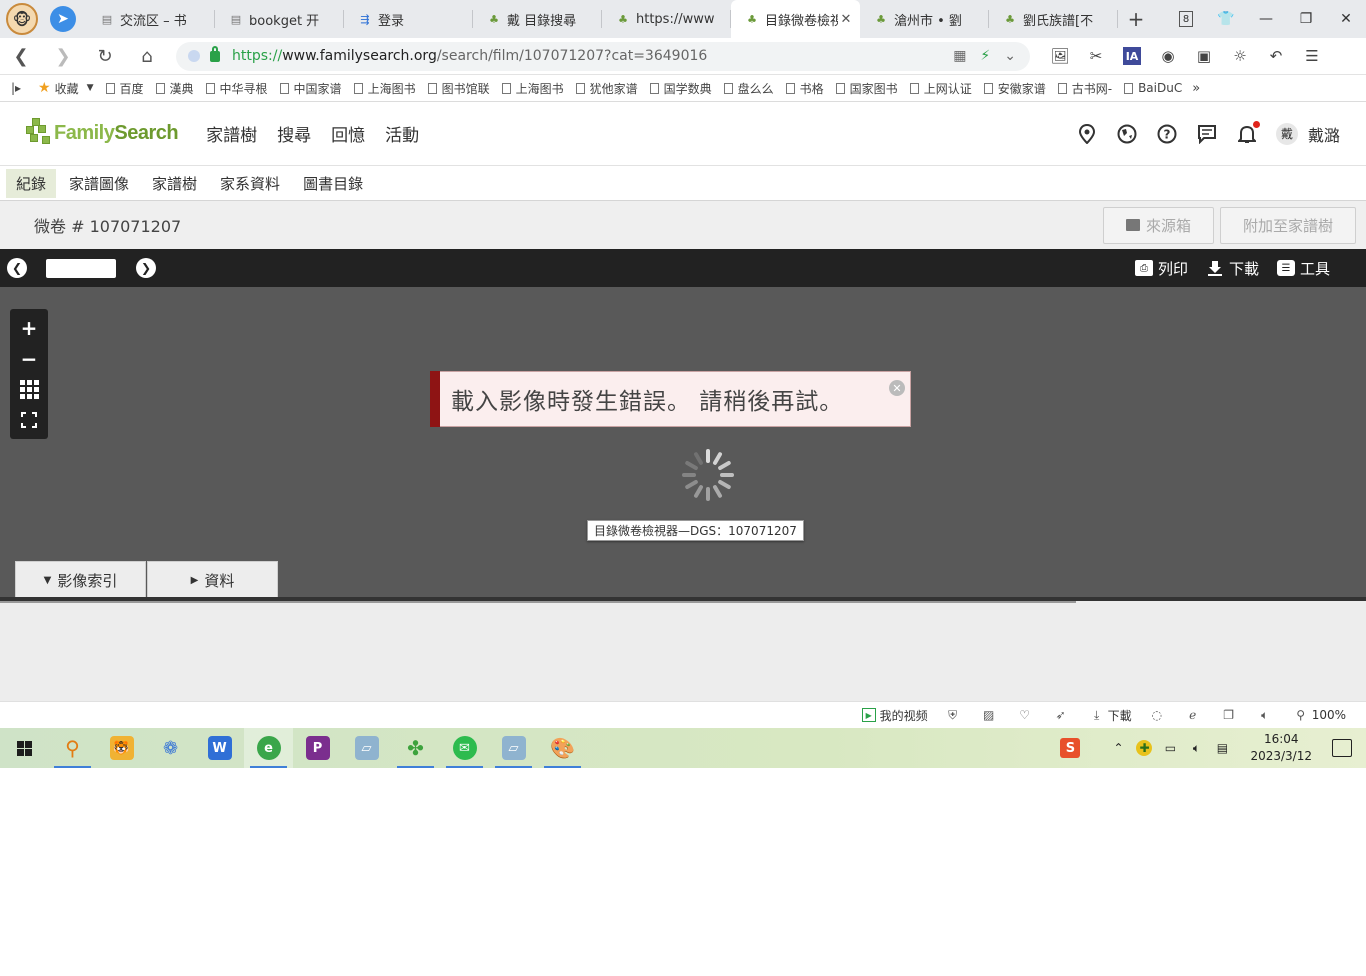 This screenshot has width=1366, height=976. What do you see at coordinates (72, 748) in the screenshot?
I see `taskbar-search-app: ⚲` at bounding box center [72, 748].